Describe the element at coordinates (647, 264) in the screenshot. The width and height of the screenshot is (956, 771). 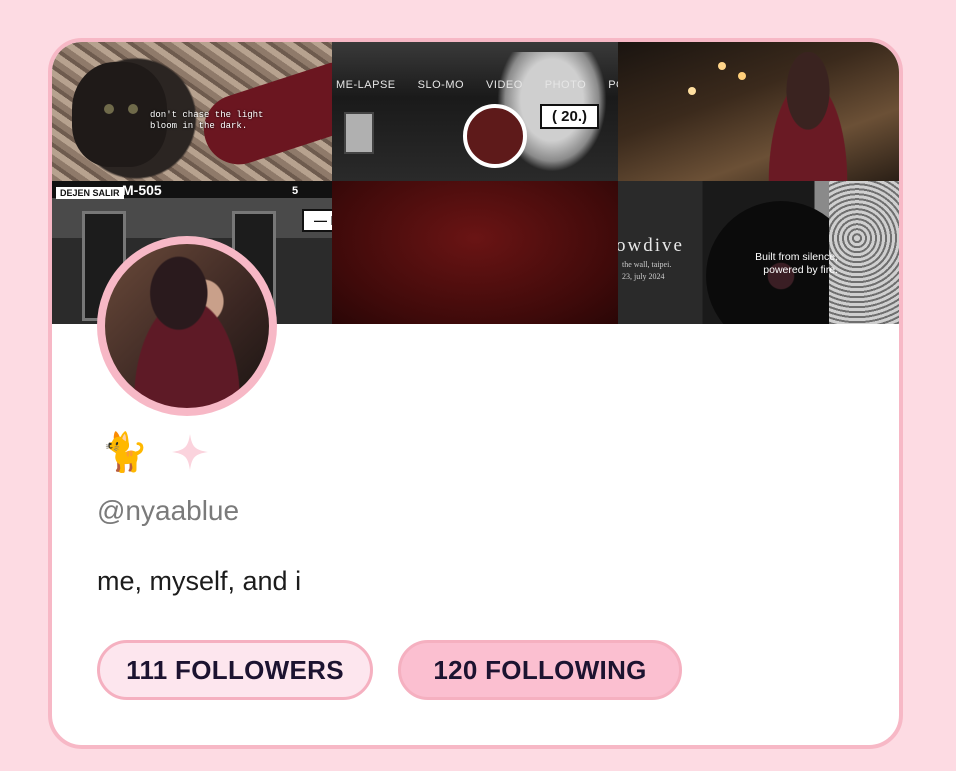
I see `band-subtitle-line1: the wall, taipei.` at that location.